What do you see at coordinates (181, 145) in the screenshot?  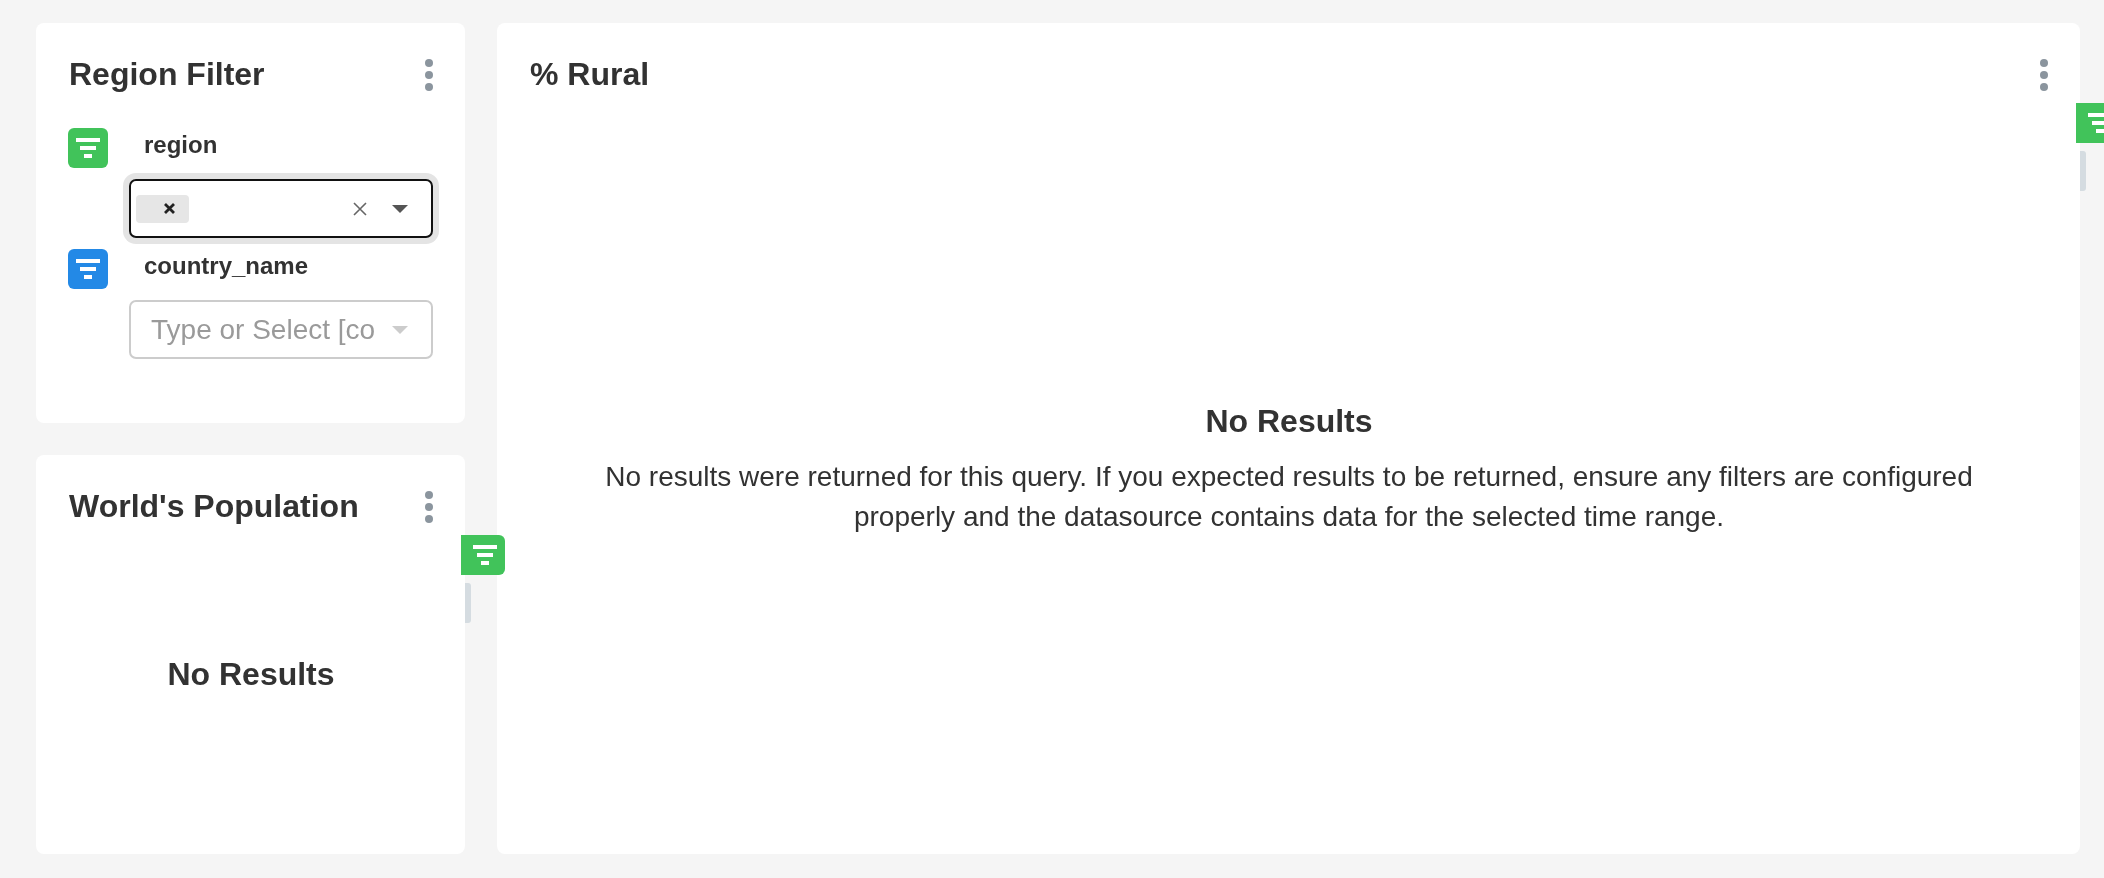 I see `filter-label: region` at bounding box center [181, 145].